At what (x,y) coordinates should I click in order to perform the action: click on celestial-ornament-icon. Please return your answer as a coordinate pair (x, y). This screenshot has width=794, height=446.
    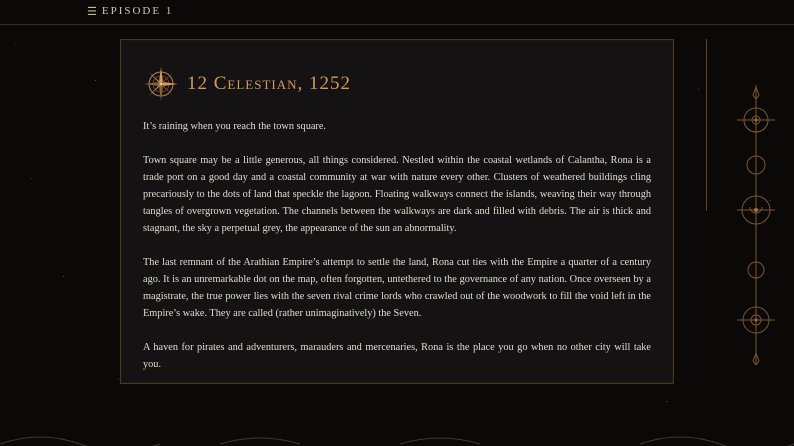
    Looking at the image, I should click on (756, 225).